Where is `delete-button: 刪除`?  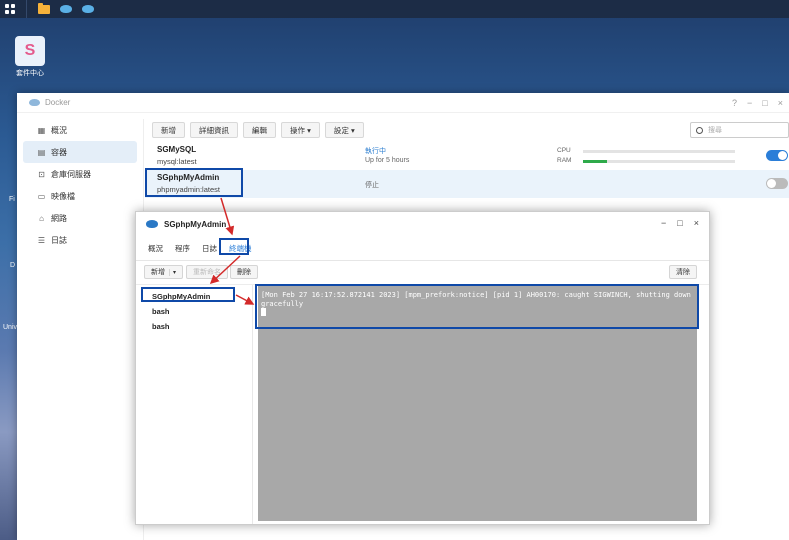
delete-button: 刪除 is located at coordinates (244, 272).